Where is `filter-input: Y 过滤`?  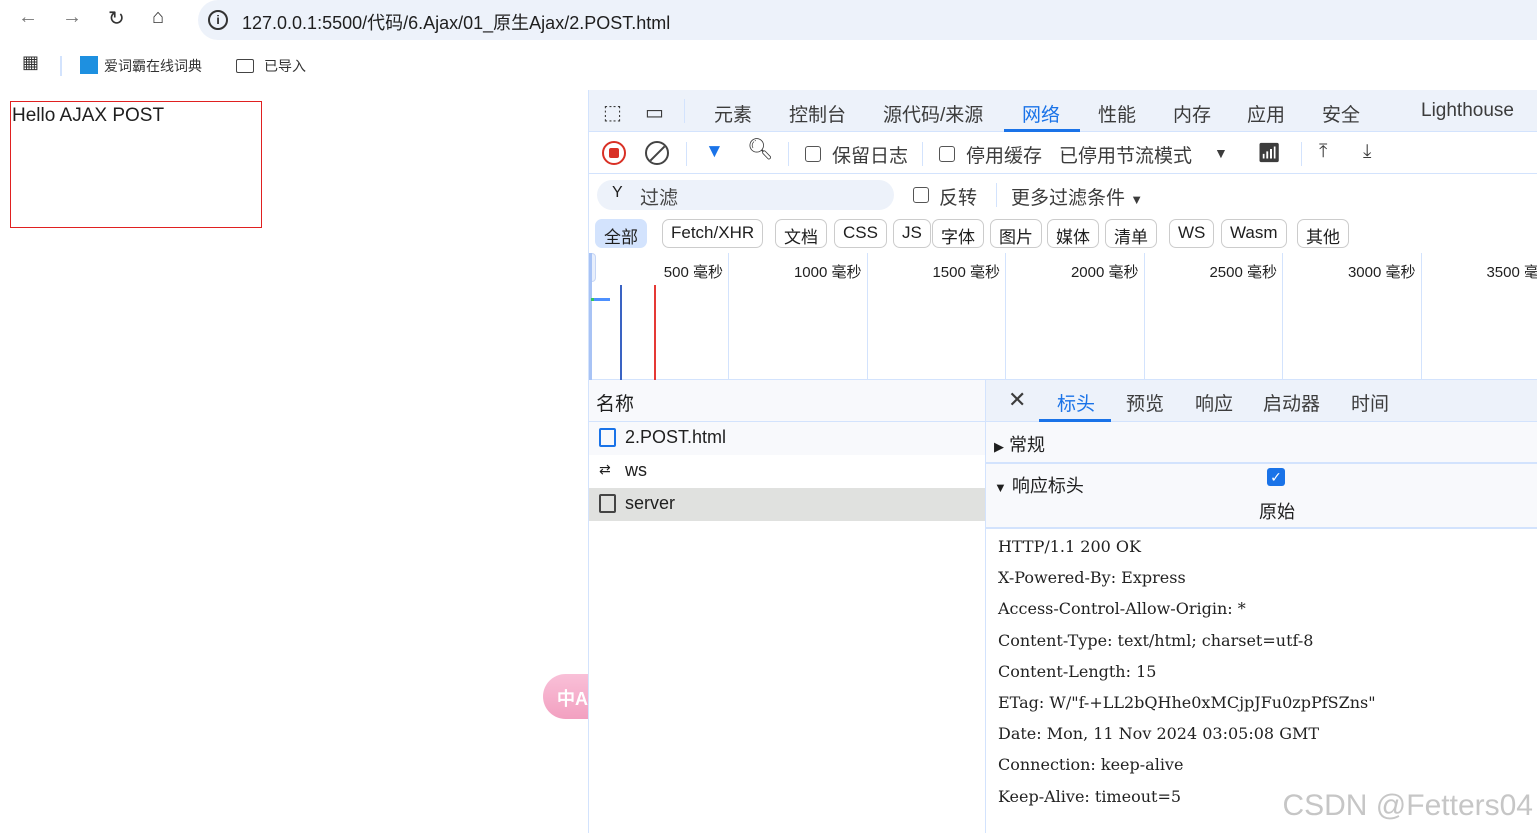
filter-input: Y 过滤 is located at coordinates (745, 195).